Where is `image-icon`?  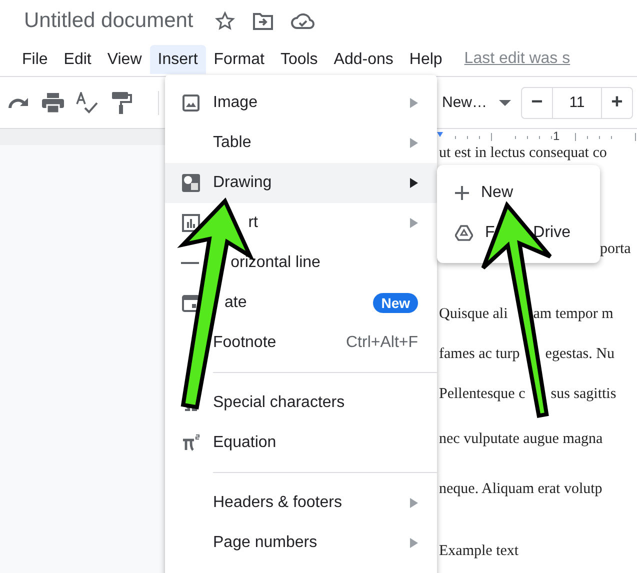 image-icon is located at coordinates (191, 103).